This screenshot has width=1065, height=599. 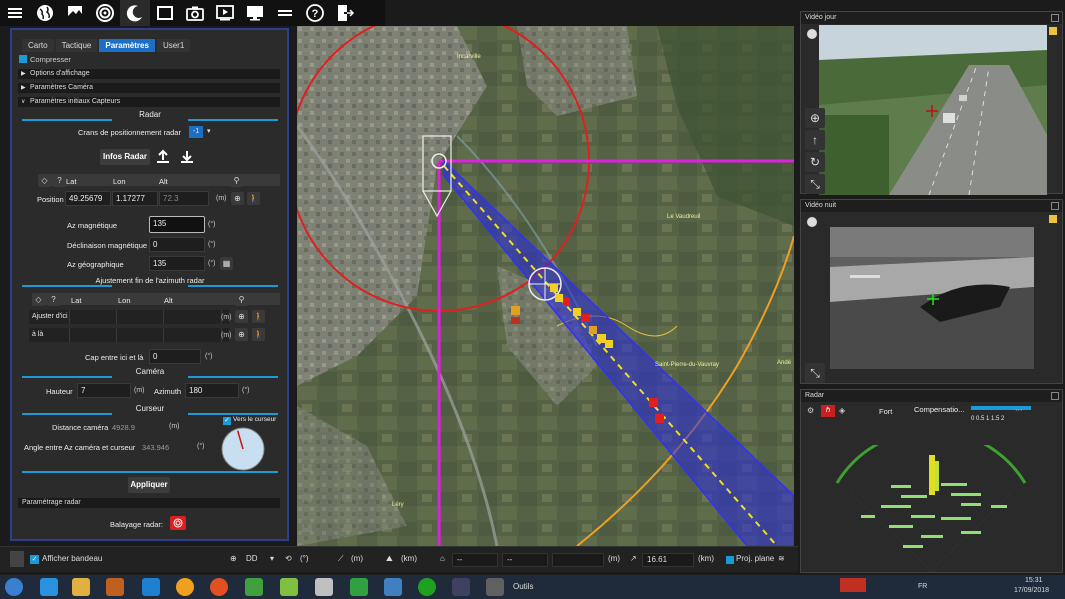 What do you see at coordinates (495, 587) in the screenshot?
I see `keyboard-icon` at bounding box center [495, 587].